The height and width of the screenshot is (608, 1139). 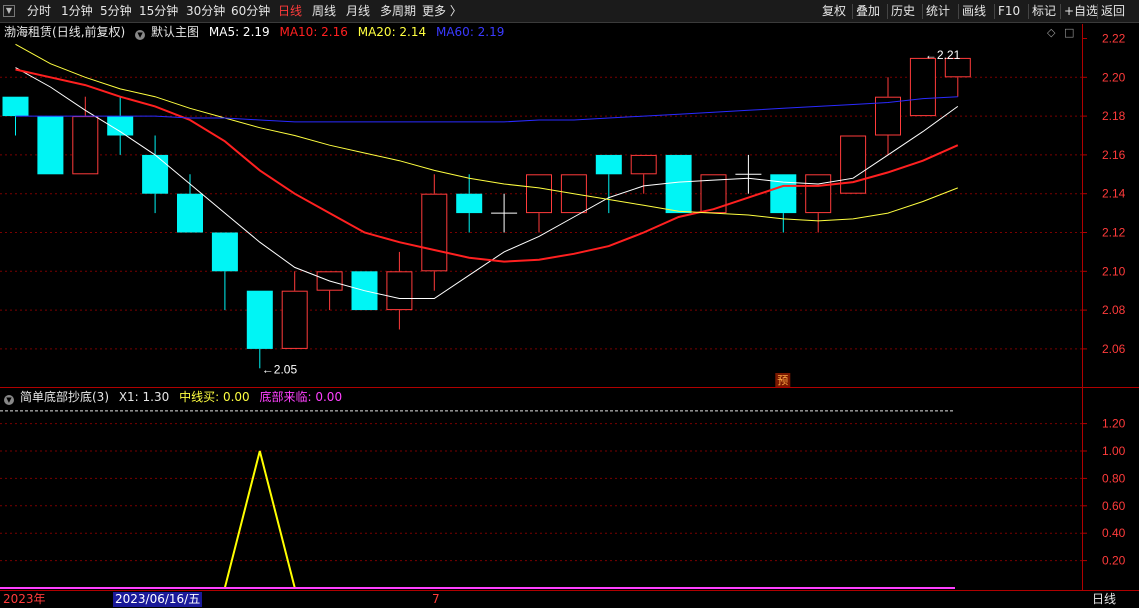 What do you see at coordinates (1114, 561) in the screenshot?
I see `sub-y-tick-label: 0.20` at bounding box center [1114, 561].